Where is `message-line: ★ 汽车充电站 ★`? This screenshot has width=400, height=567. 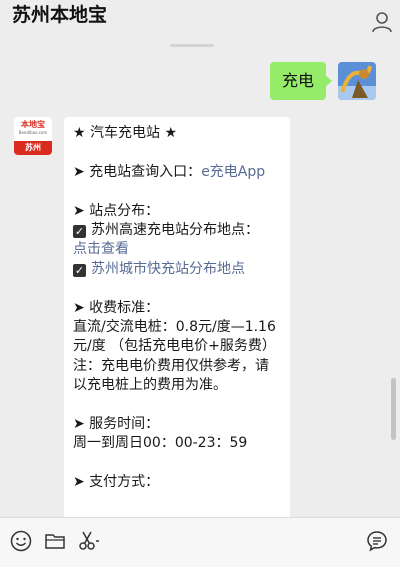 message-line: ★ 汽车充电站 ★ is located at coordinates (177, 133).